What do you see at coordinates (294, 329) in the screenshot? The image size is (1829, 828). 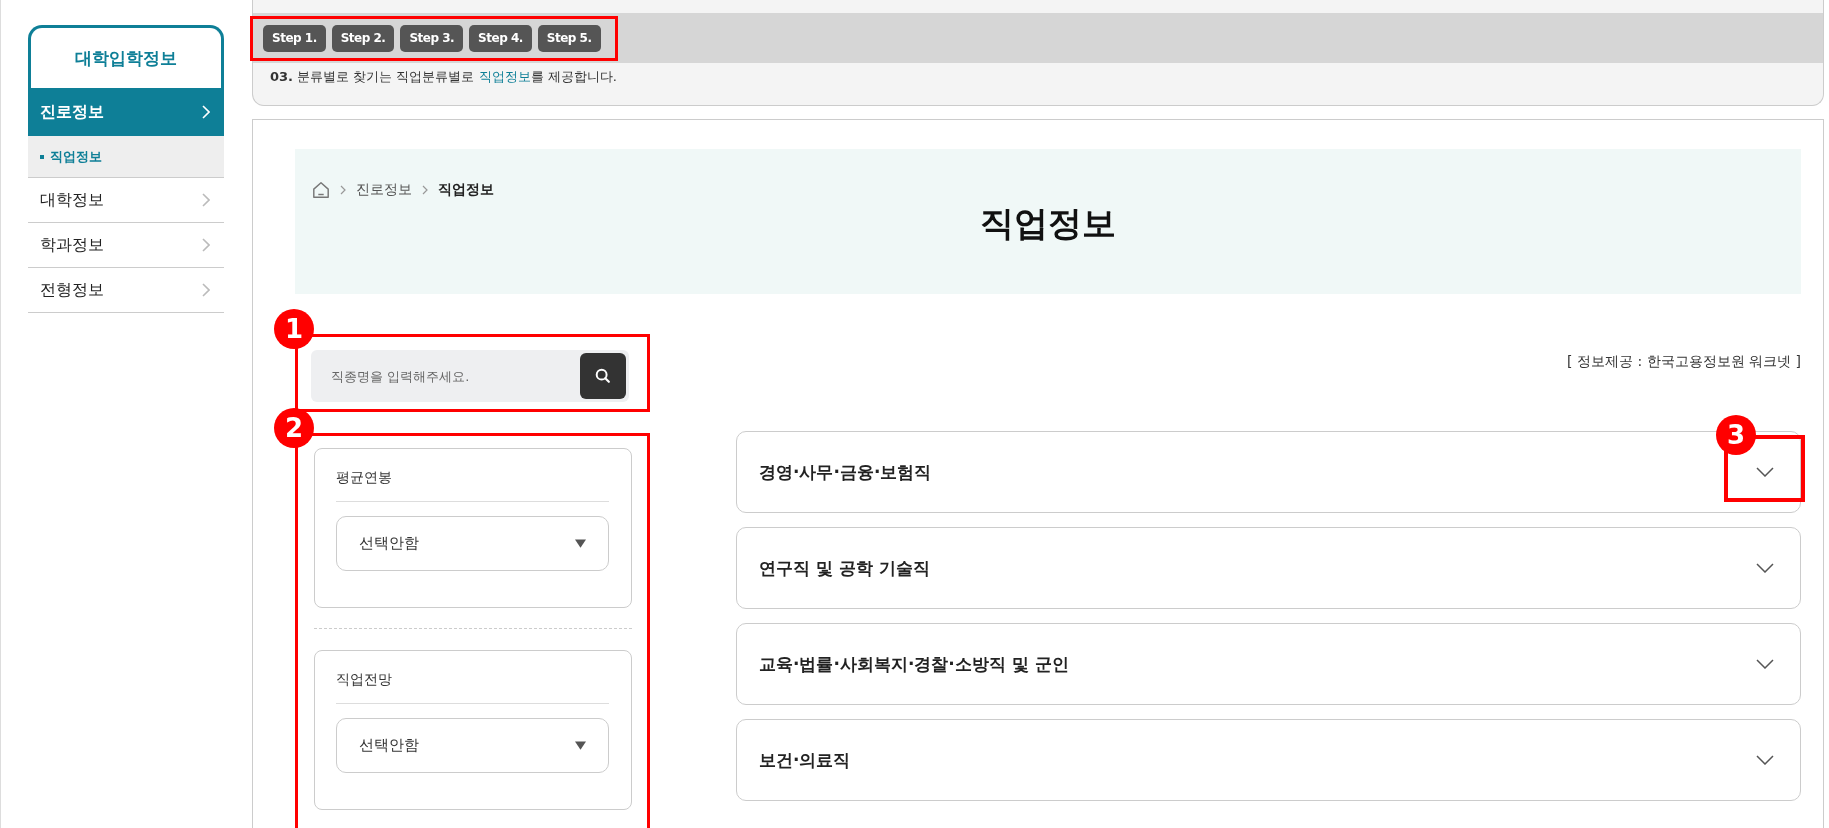 I see `callout-badge: 1` at bounding box center [294, 329].